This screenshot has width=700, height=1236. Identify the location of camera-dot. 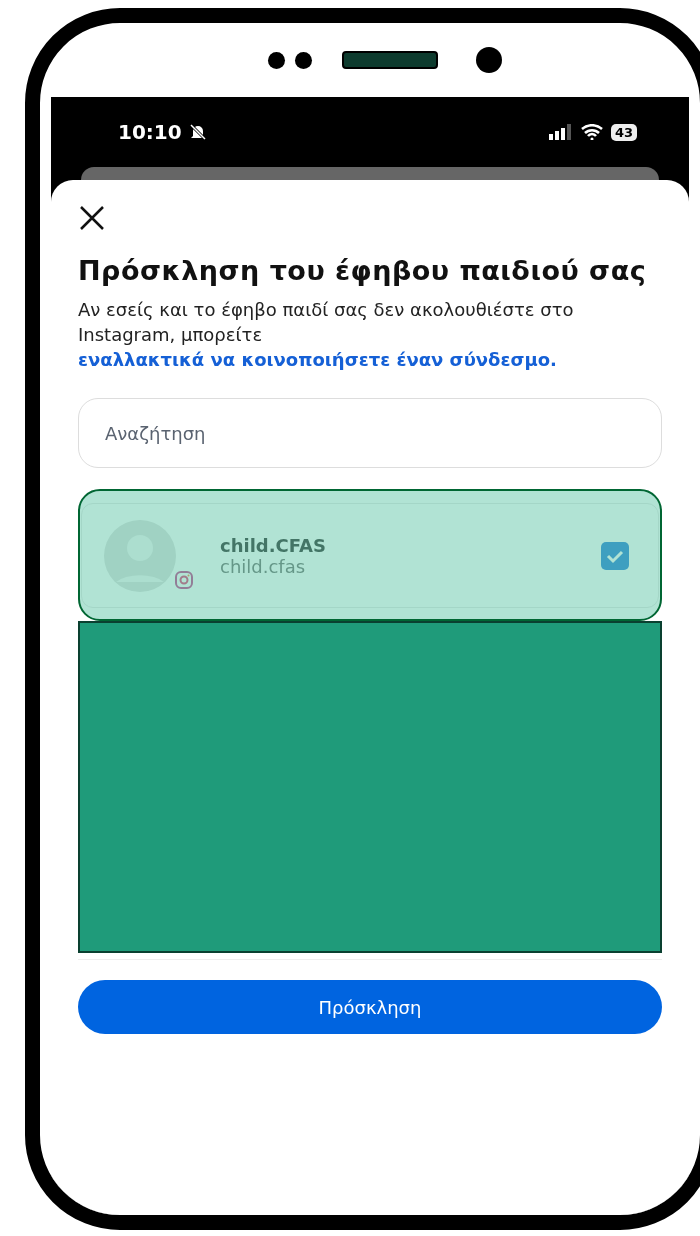
(276, 60).